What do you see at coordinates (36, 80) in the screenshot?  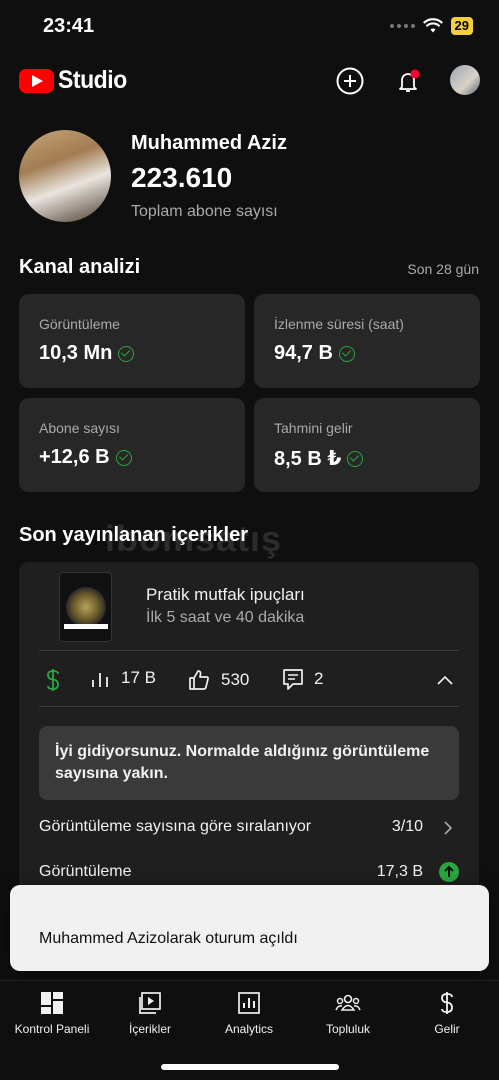 I see `youtube-play-icon` at bounding box center [36, 80].